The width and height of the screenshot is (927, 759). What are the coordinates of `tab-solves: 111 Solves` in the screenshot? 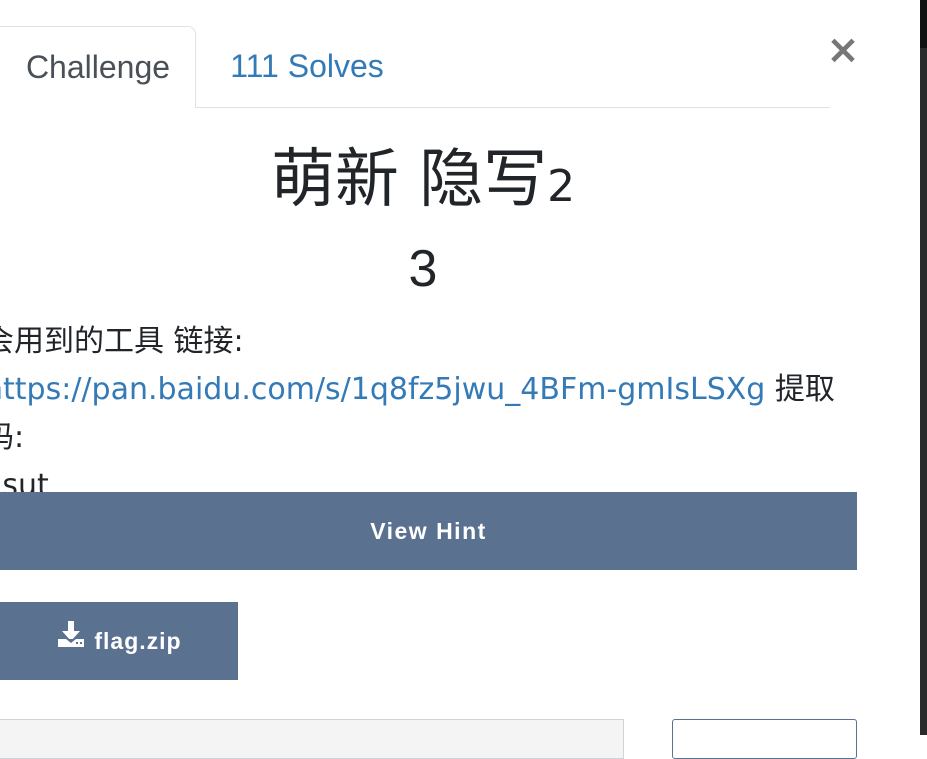 It's located at (307, 66).